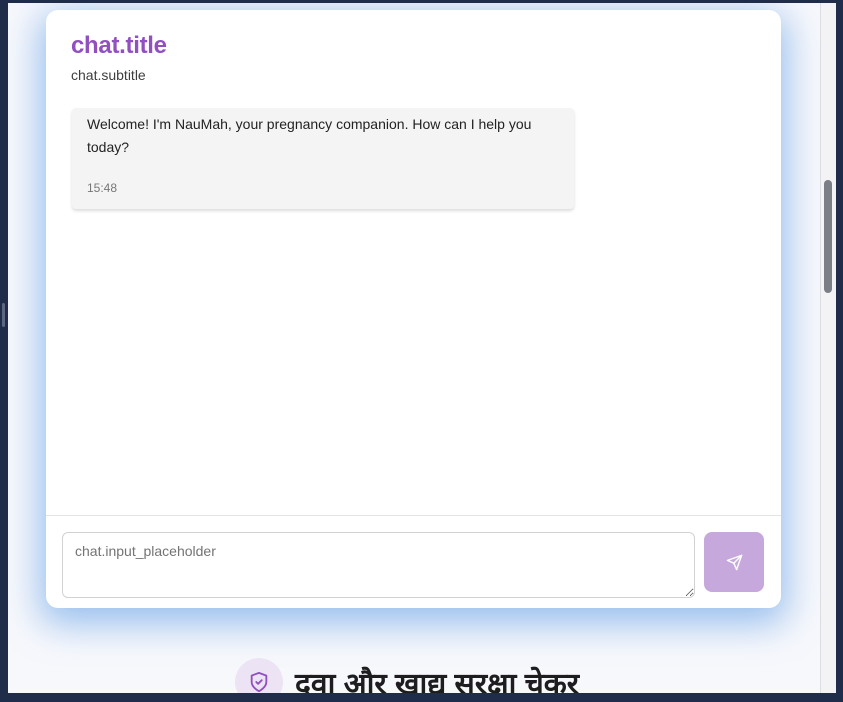 The height and width of the screenshot is (702, 843). I want to click on safety-checker-heading: दवा और खाद्य सुरक्षा चेकर, so click(407, 675).